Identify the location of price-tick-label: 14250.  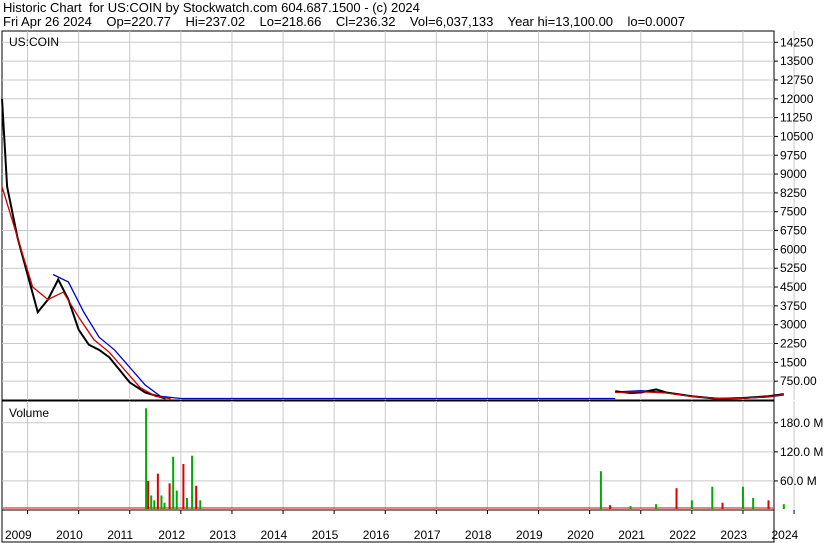
(797, 42).